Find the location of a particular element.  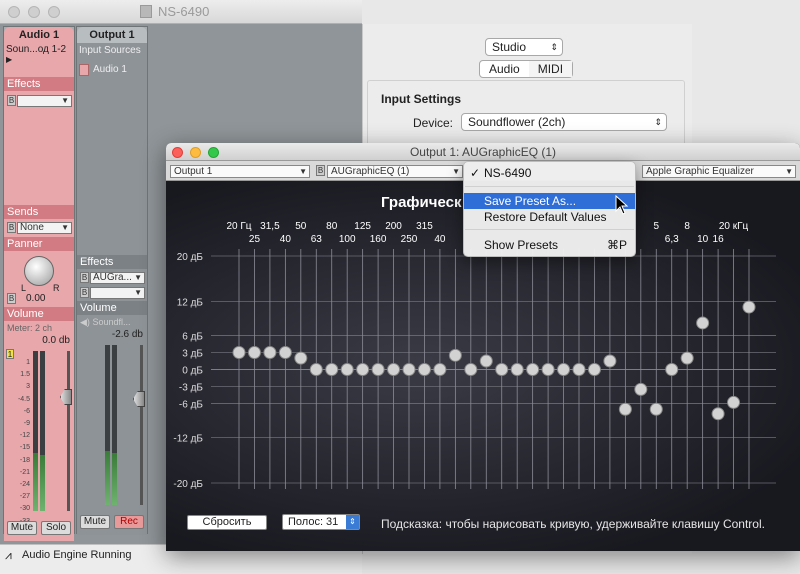

input-source-item: Audio 1 is located at coordinates (111, 70).